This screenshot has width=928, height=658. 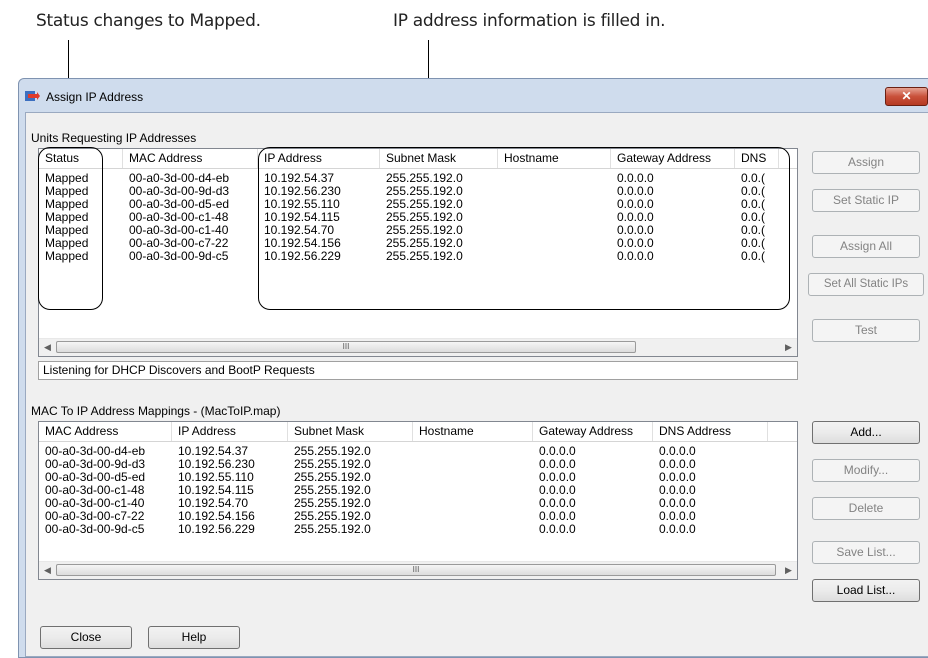 What do you see at coordinates (906, 96) in the screenshot?
I see `close-window-button: ✕` at bounding box center [906, 96].